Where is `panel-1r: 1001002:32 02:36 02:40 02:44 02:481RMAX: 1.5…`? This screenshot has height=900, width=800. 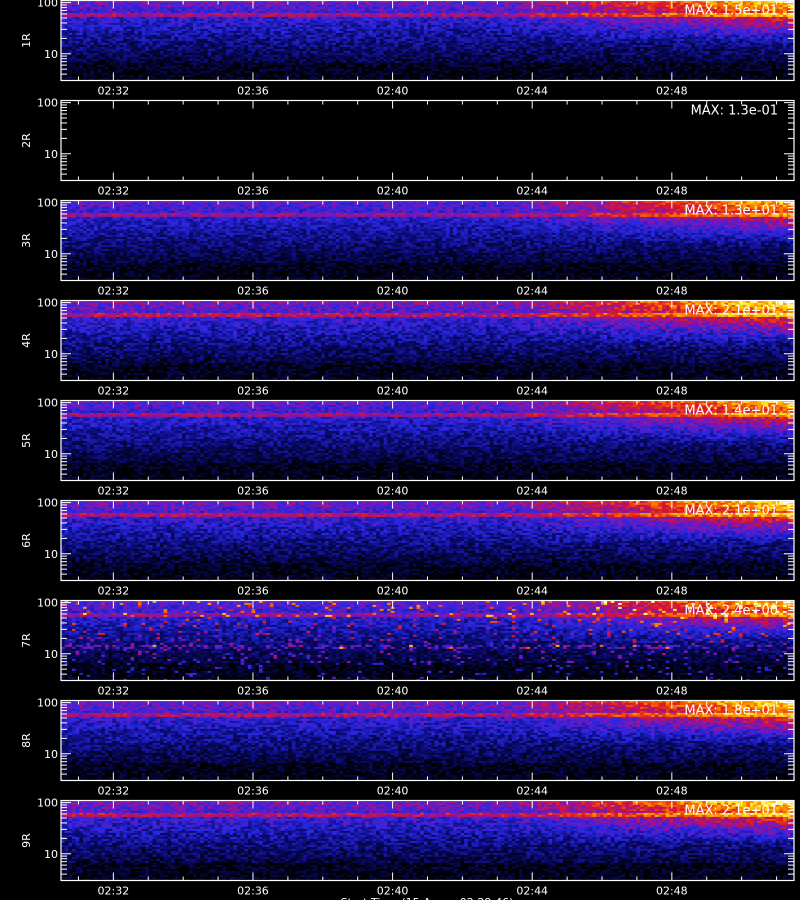
panel-1r: 1001002:32 02:36 02:40 02:44 02:481RMAX: 1.5… is located at coordinates (407, 49).